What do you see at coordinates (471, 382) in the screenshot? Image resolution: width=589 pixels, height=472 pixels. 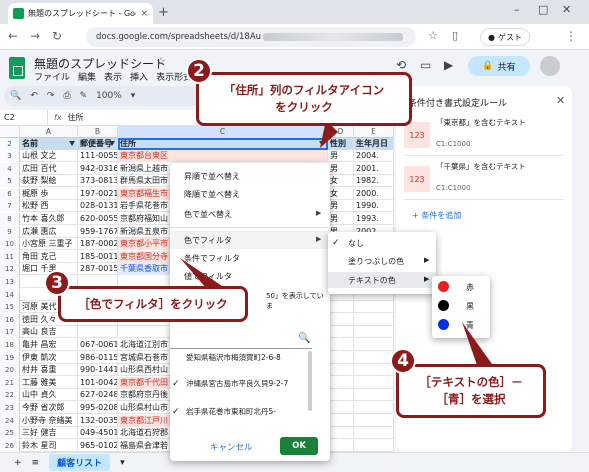 I see `callout-4-line1: ［テキストの色］－` at bounding box center [471, 382].